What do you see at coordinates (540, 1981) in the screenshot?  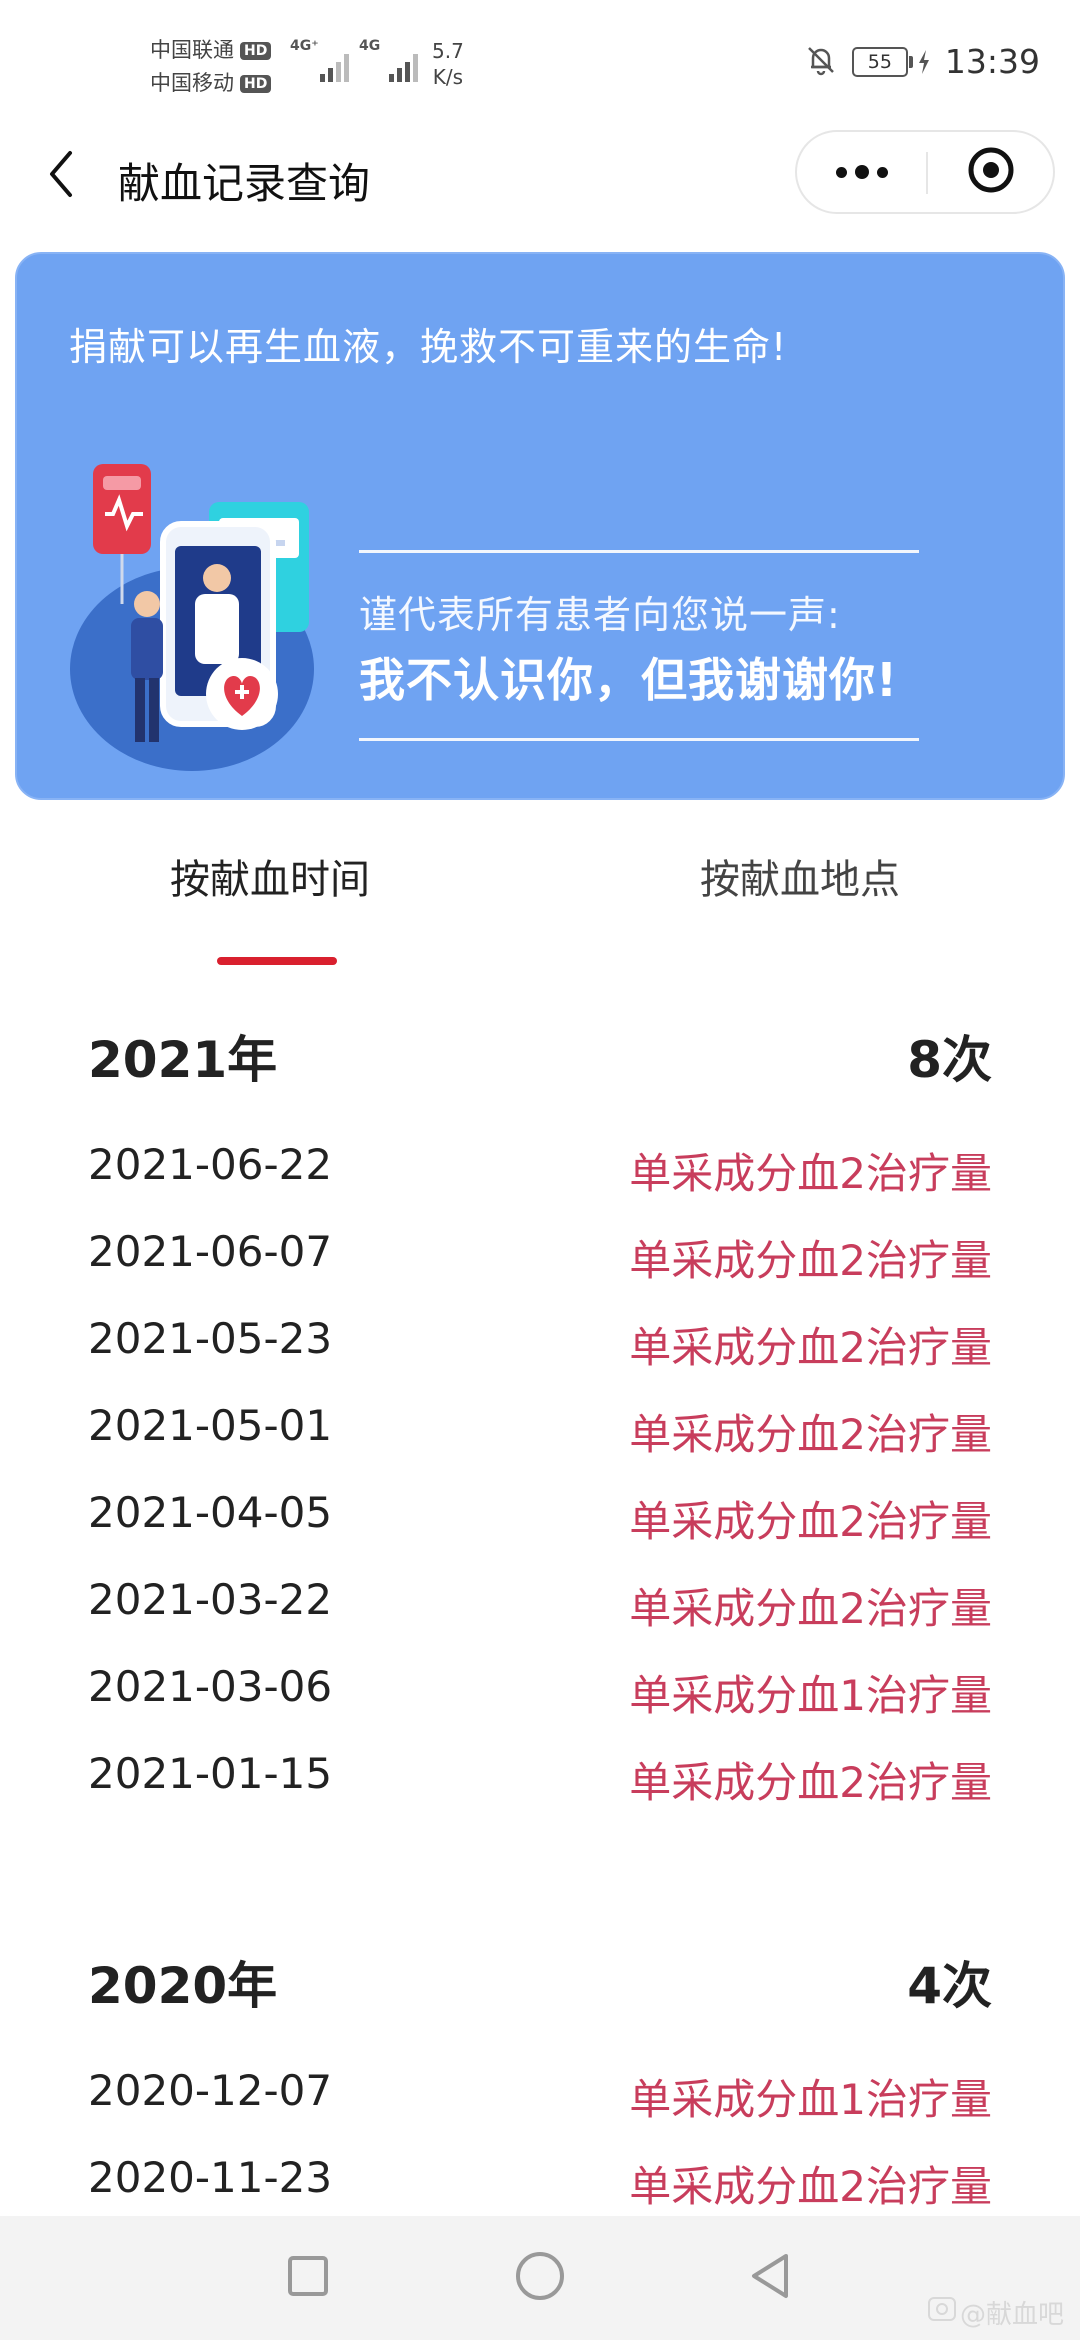 I see `year-header: 2020年 4次` at bounding box center [540, 1981].